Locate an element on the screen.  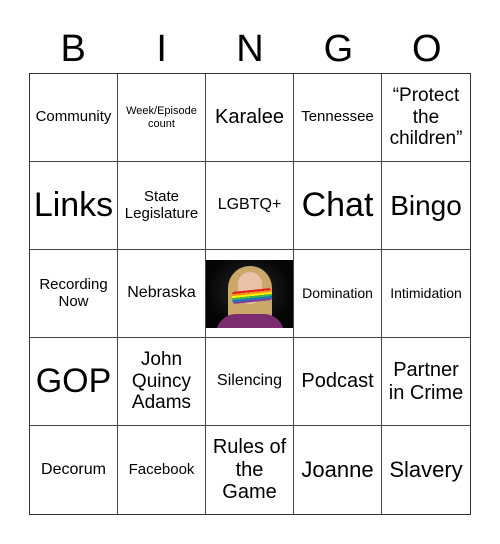
header-letter-o: O is located at coordinates (427, 49).